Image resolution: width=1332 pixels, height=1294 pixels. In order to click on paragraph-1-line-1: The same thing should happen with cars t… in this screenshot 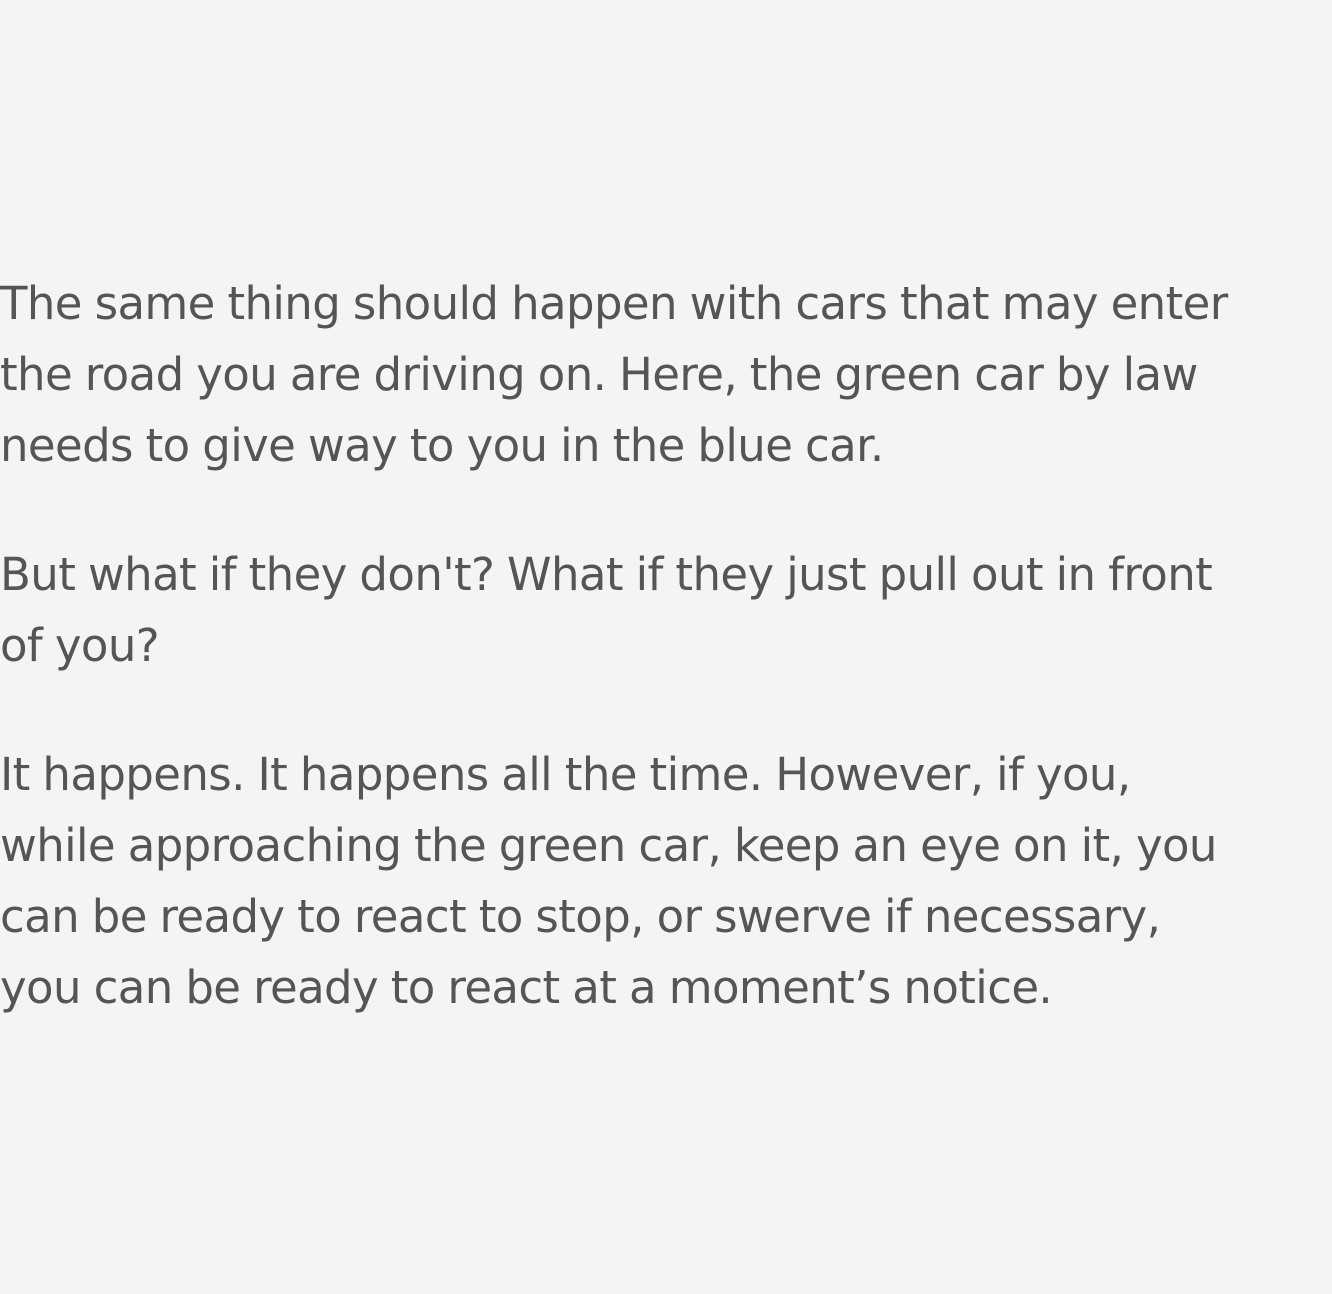, I will do `click(614, 303)`.